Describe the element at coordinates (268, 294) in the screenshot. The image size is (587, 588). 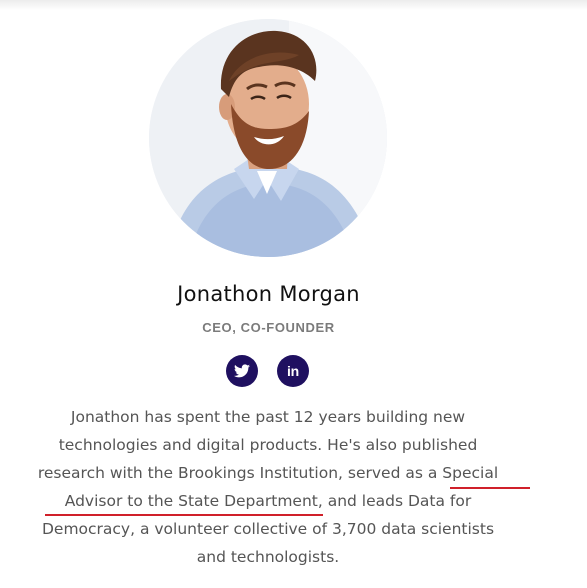
I see `profile-name: Jonathon Morgan` at that location.